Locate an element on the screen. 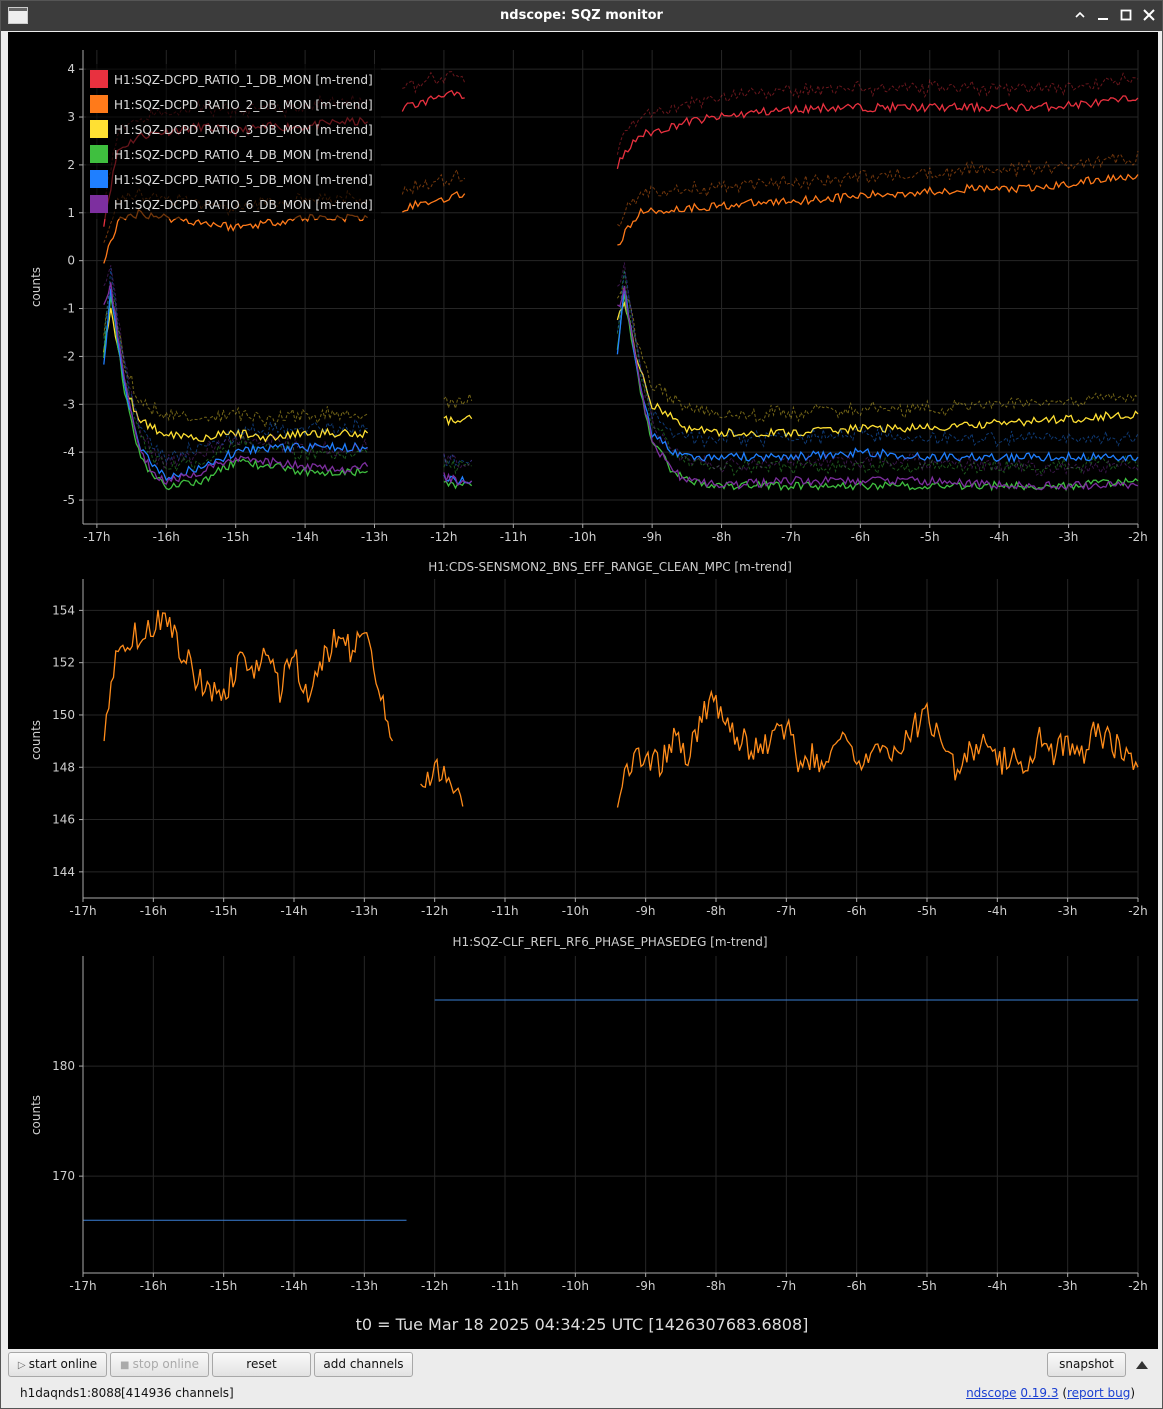  title-bar: ndscope: SQZ monitor is located at coordinates (581, 16).